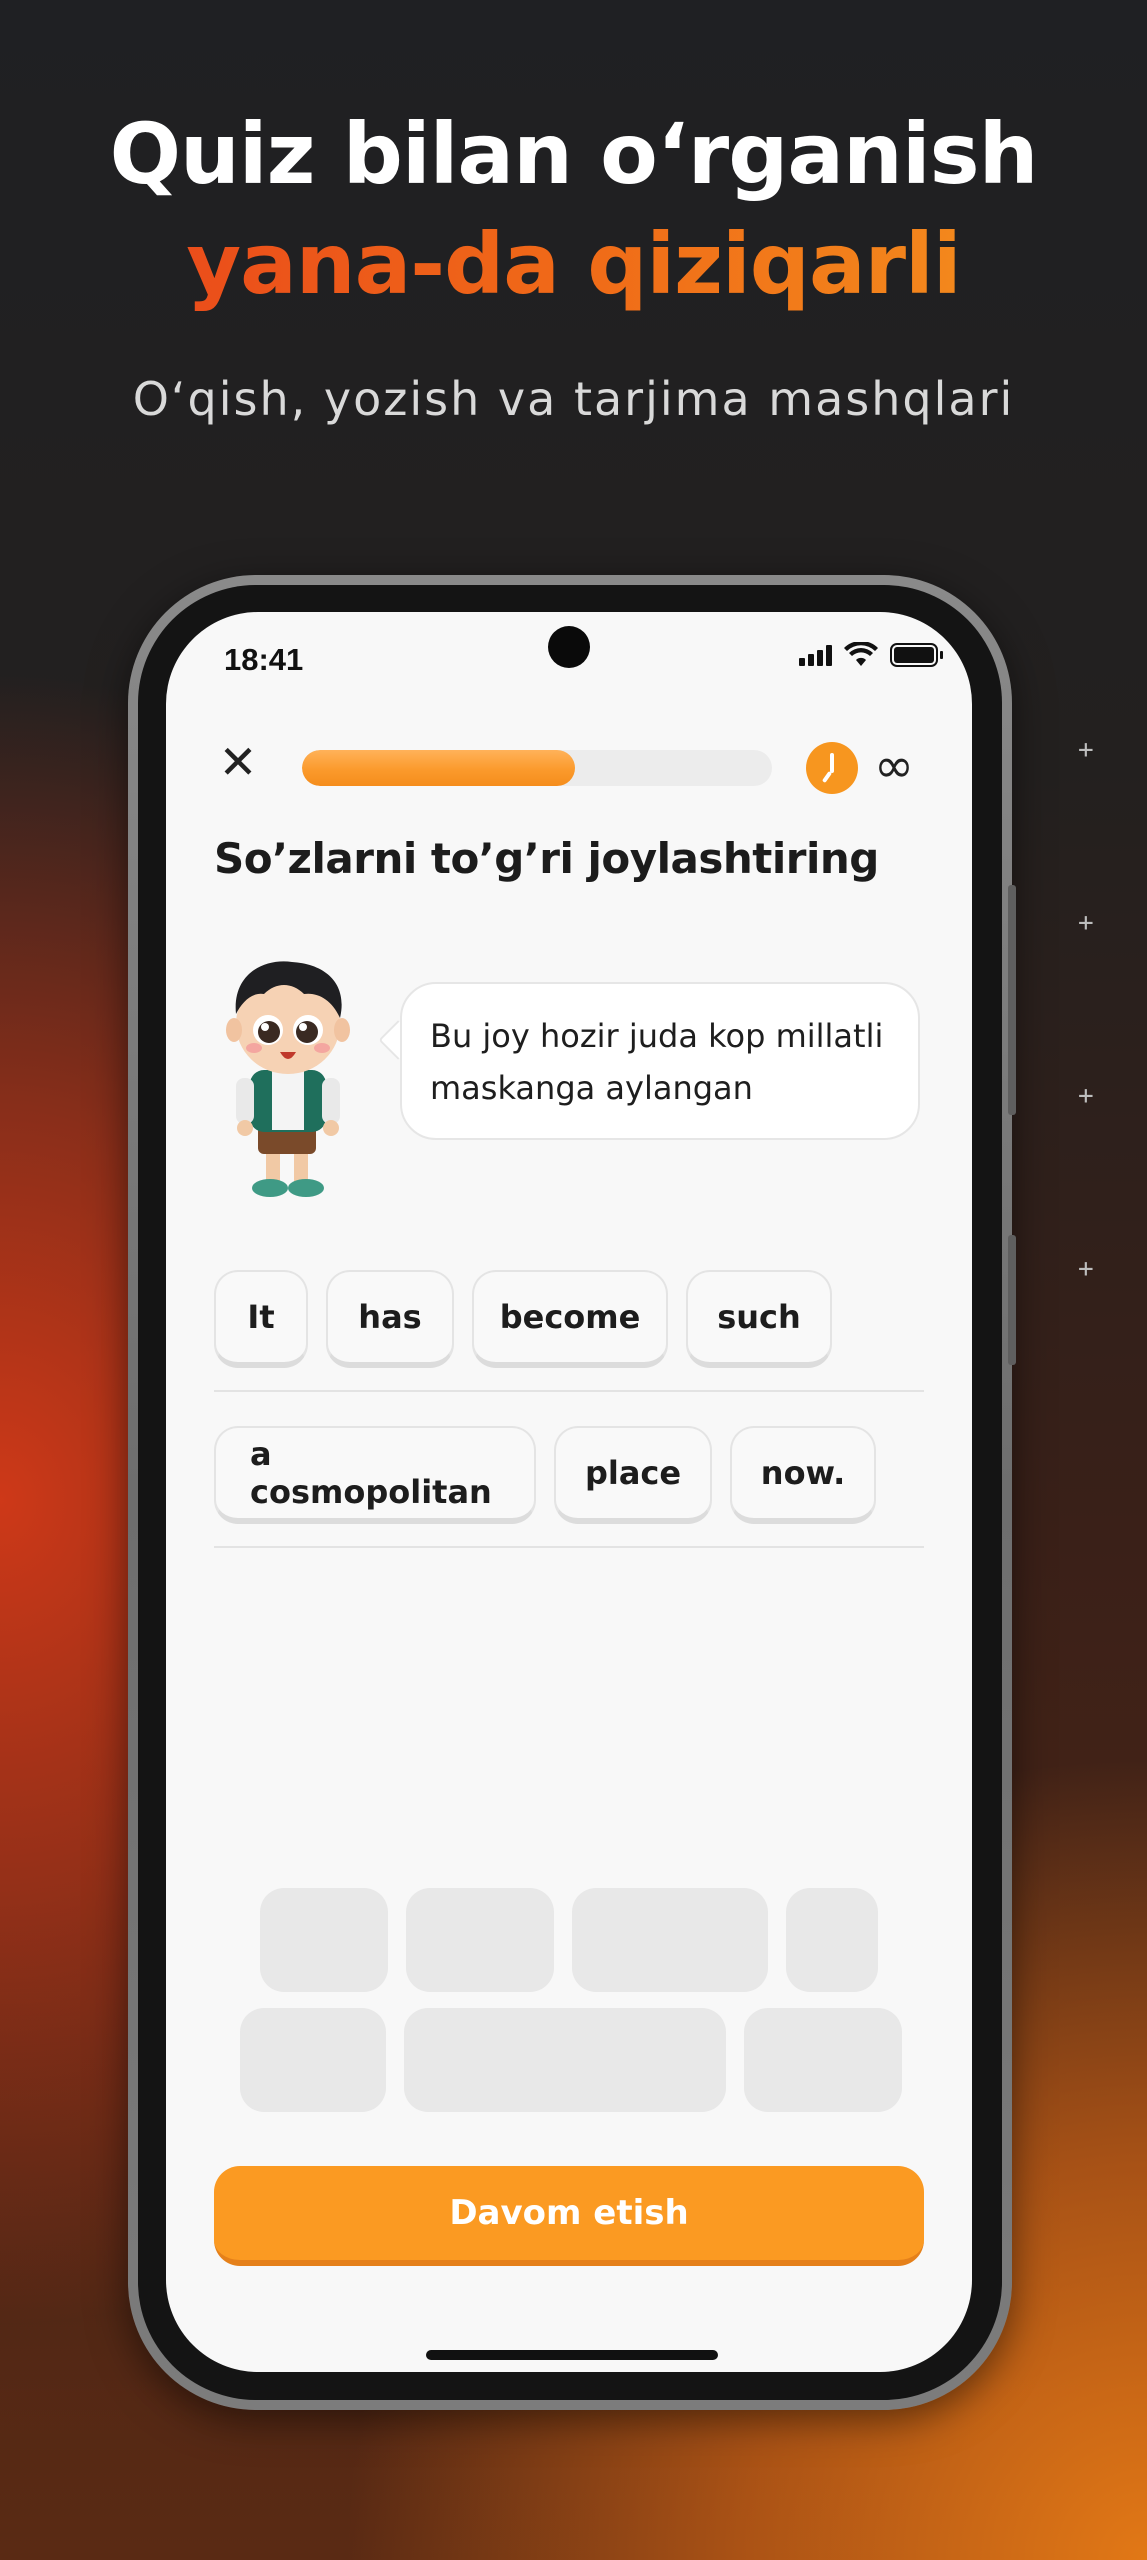 This screenshot has height=2560, width=1147. What do you see at coordinates (438, 768) in the screenshot?
I see `quiz-progress-fill` at bounding box center [438, 768].